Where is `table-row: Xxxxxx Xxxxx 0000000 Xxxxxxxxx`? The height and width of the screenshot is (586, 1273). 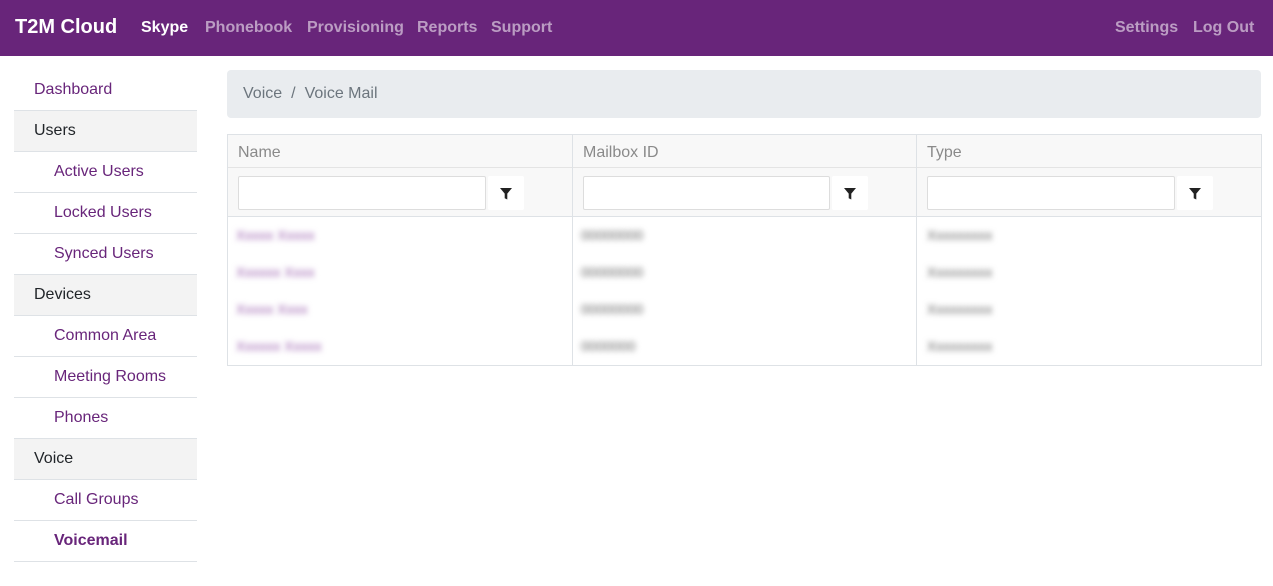
table-row: Xxxxxx Xxxxx 0000000 Xxxxxxxxx is located at coordinates (744, 347).